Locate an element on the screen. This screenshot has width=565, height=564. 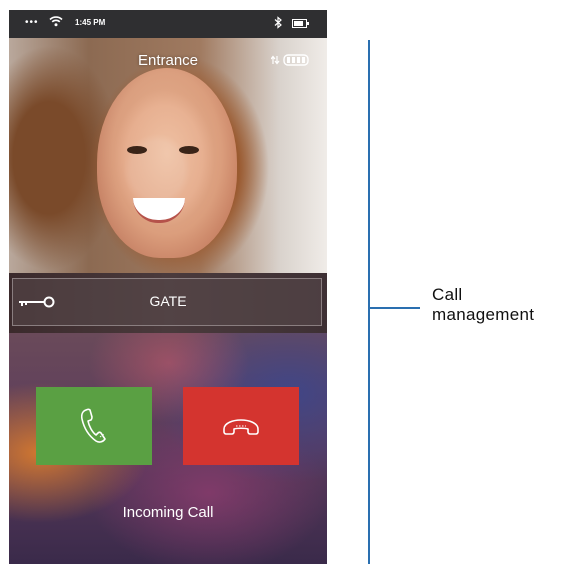
annotation-label-line2: management is located at coordinates (483, 314).